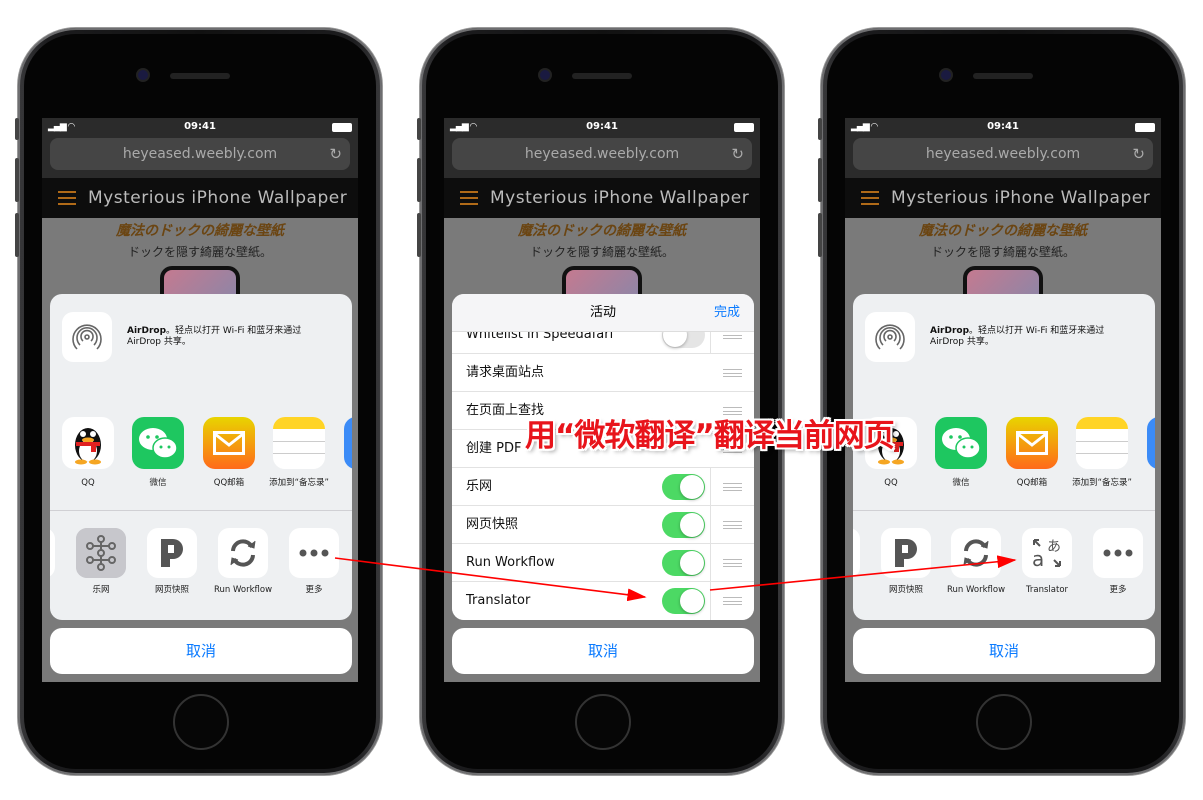 The width and height of the screenshot is (1203, 800). What do you see at coordinates (710, 436) in the screenshot?
I see `annotation-caption: 用“微软翻译”翻译当前网页` at bounding box center [710, 436].